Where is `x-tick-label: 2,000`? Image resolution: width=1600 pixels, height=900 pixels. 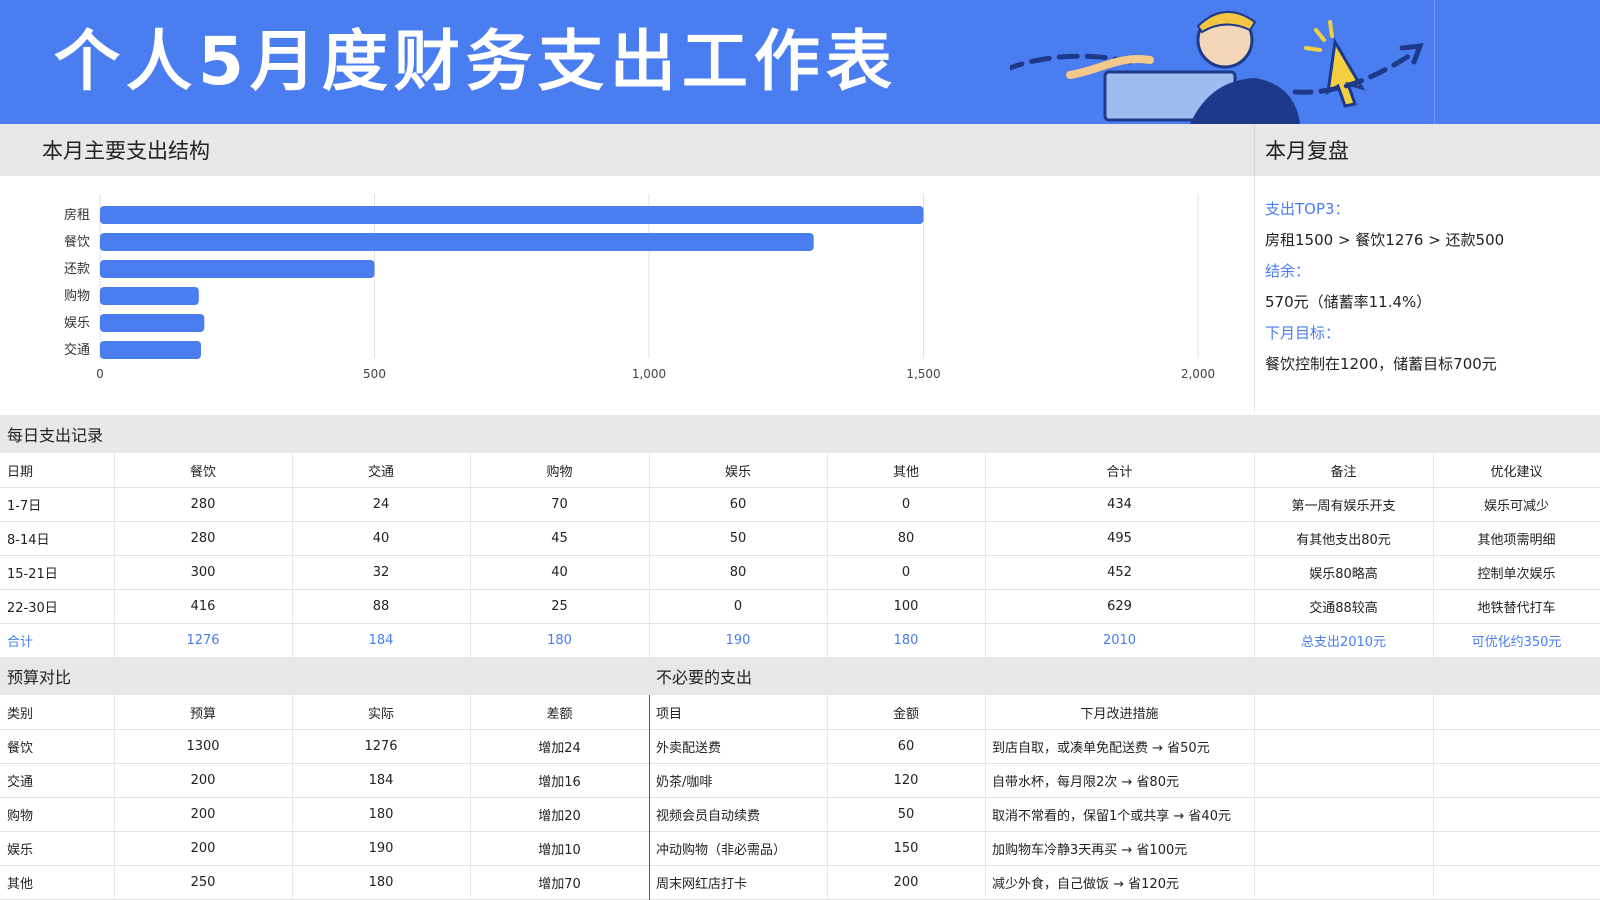 x-tick-label: 2,000 is located at coordinates (1198, 374).